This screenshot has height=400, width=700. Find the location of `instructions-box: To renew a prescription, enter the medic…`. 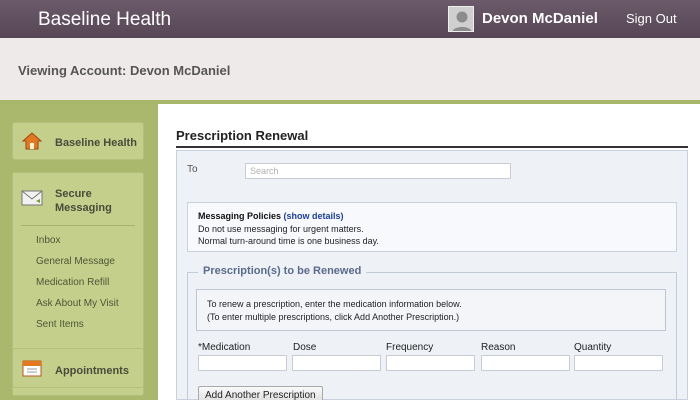

instructions-box: To renew a prescription, enter the medic… is located at coordinates (431, 310).